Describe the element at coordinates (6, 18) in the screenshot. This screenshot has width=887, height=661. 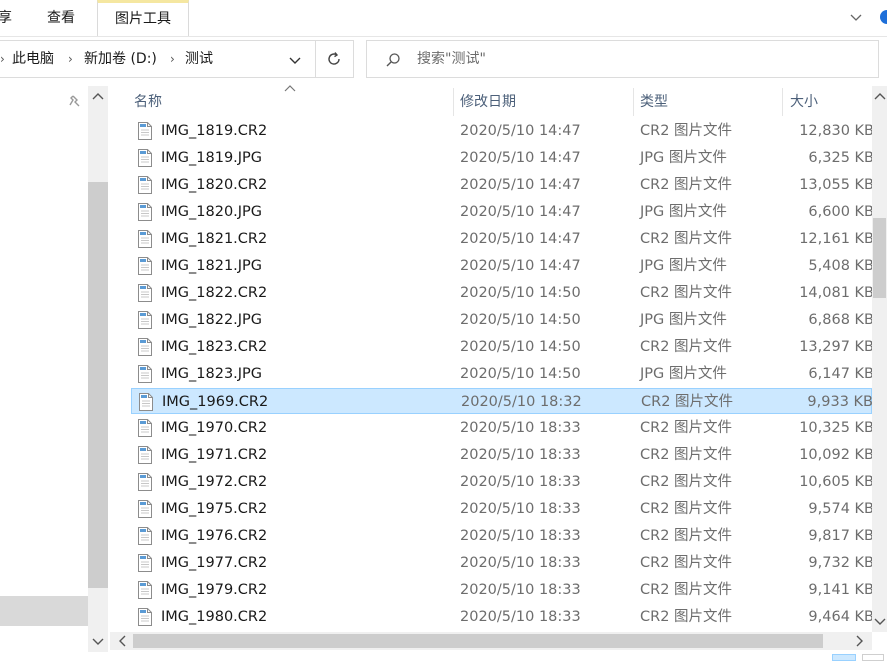
I see `tab-share: 享` at that location.